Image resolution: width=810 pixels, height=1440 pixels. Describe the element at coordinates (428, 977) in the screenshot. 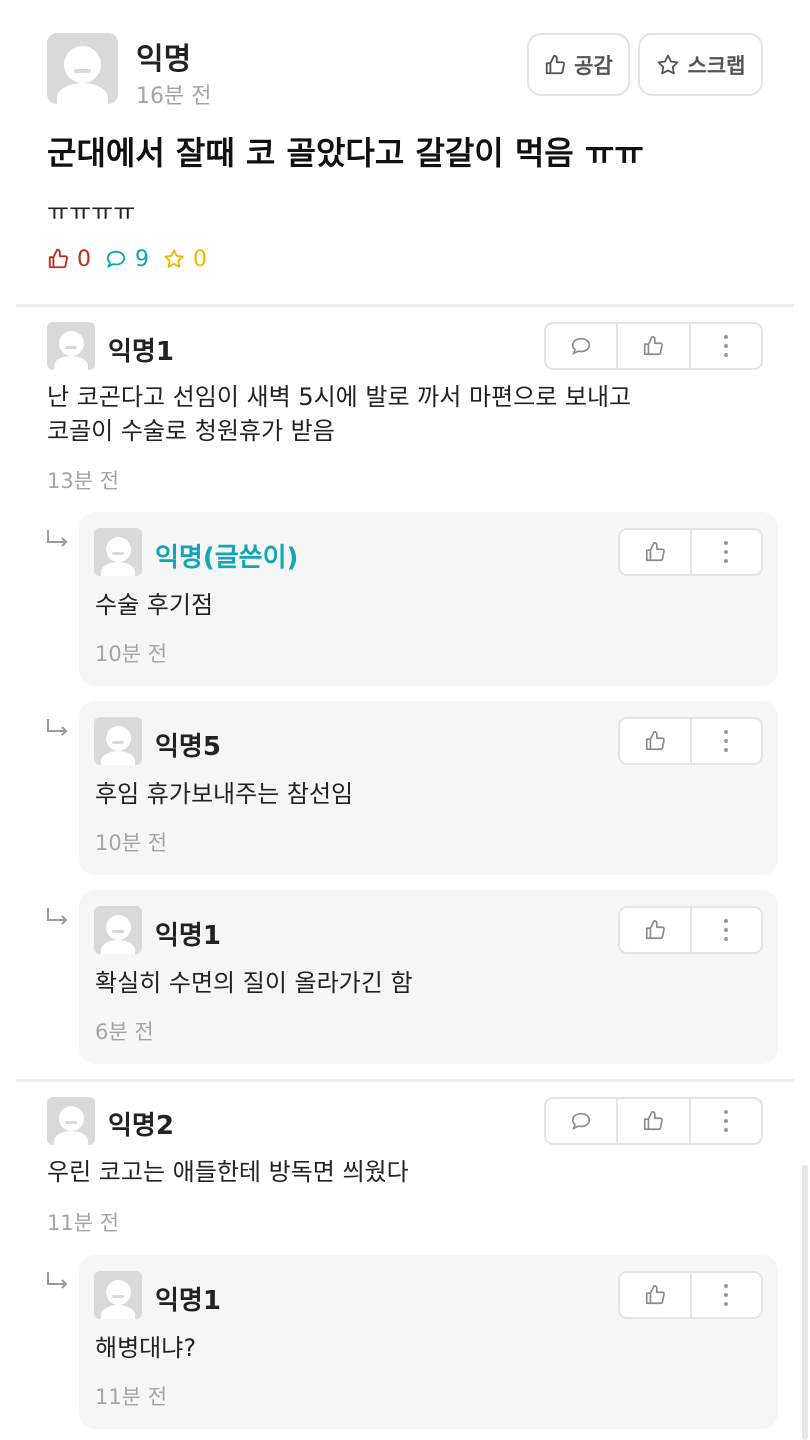

I see `reply-item: 익명1 확실히 수면의 질이 올라가긴 함 6분 전` at that location.